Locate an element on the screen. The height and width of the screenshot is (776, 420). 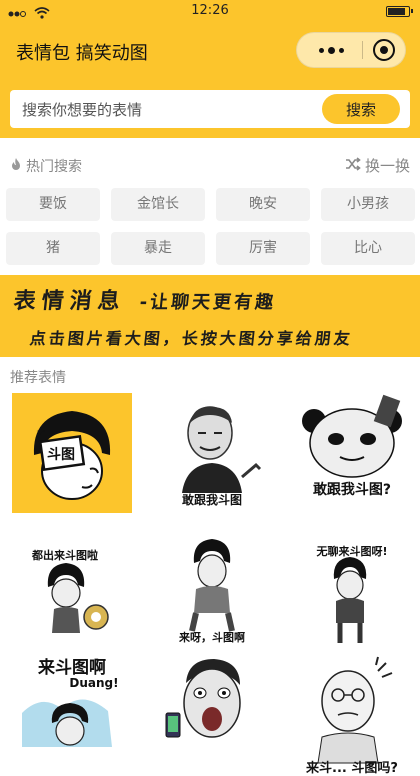
banner-headline-main: 表情消息 is located at coordinates (70, 301).